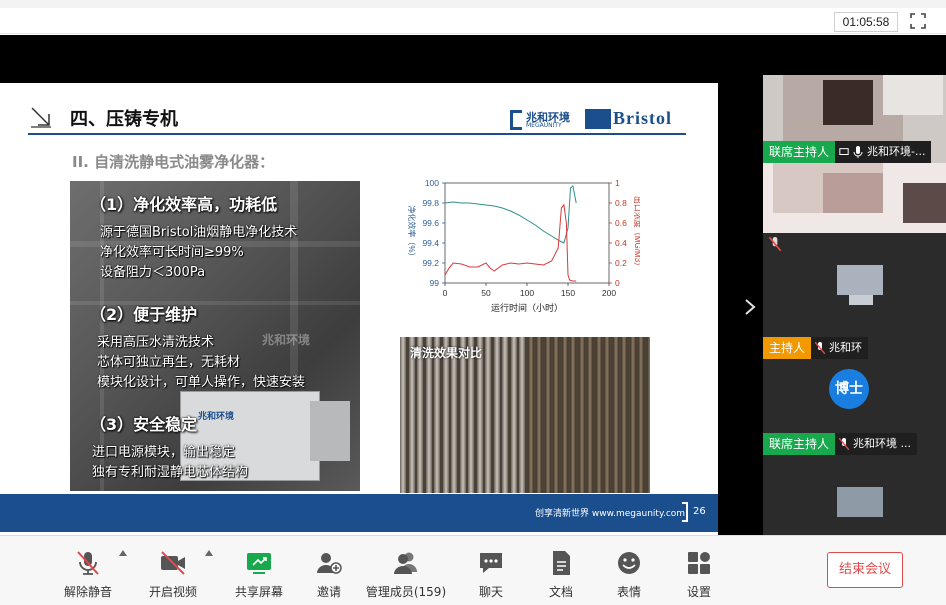  I want to click on cleaning-comparison-photo: 清洗效果对比, so click(525, 415).